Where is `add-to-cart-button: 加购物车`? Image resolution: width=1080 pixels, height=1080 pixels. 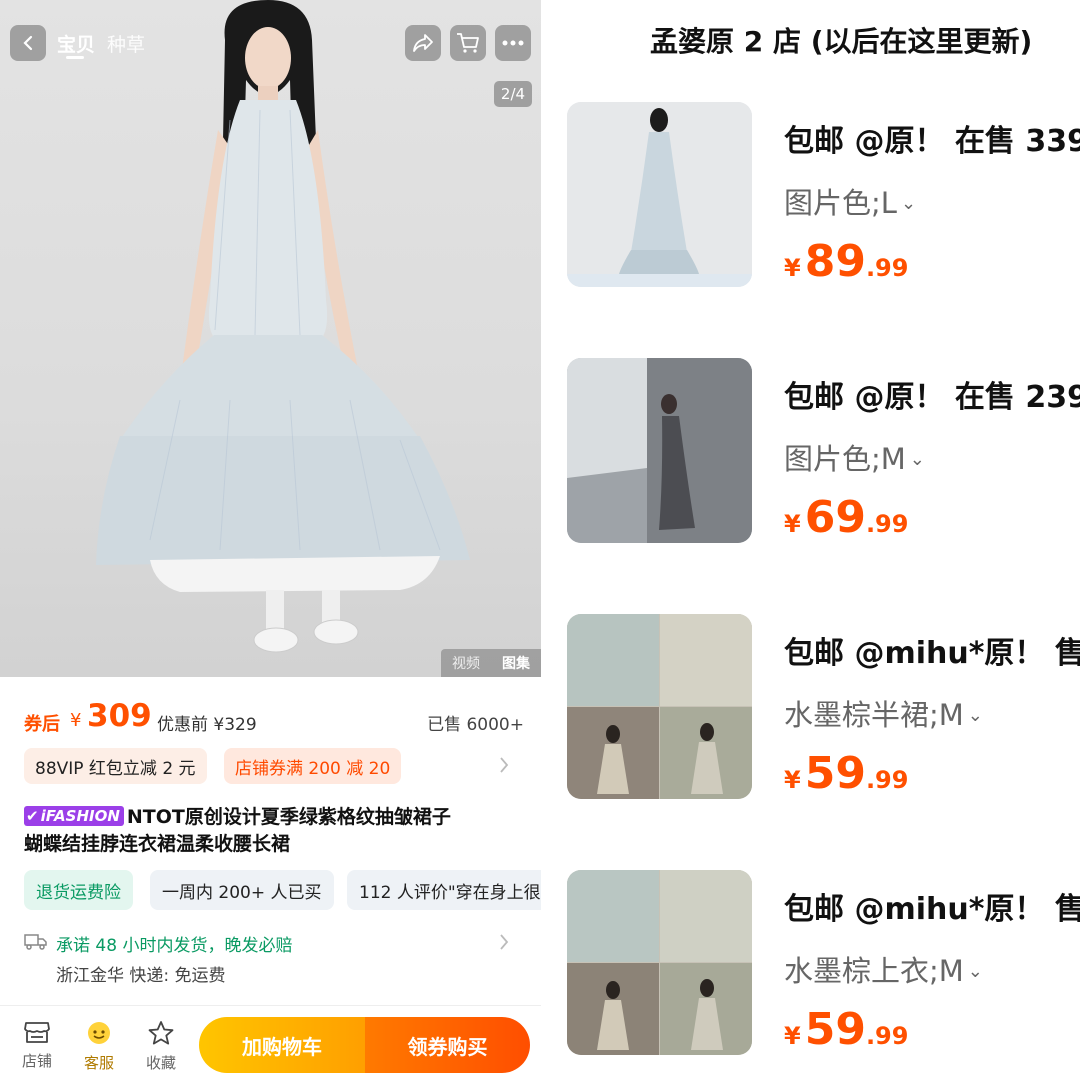
add-to-cart-button: 加购物车 is located at coordinates (282, 1045).